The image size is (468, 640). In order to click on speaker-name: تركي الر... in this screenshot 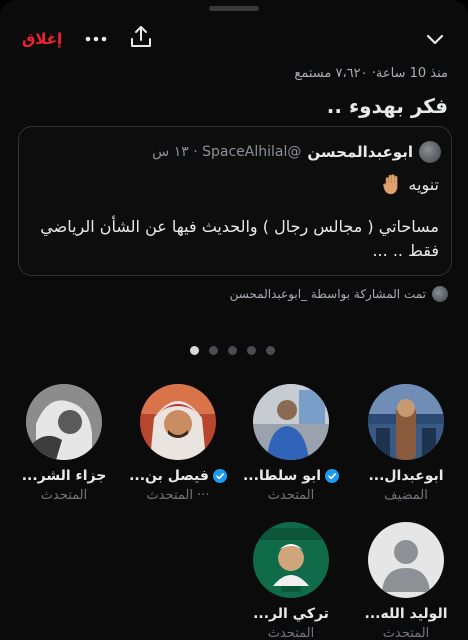, I will do `click(291, 614)`.